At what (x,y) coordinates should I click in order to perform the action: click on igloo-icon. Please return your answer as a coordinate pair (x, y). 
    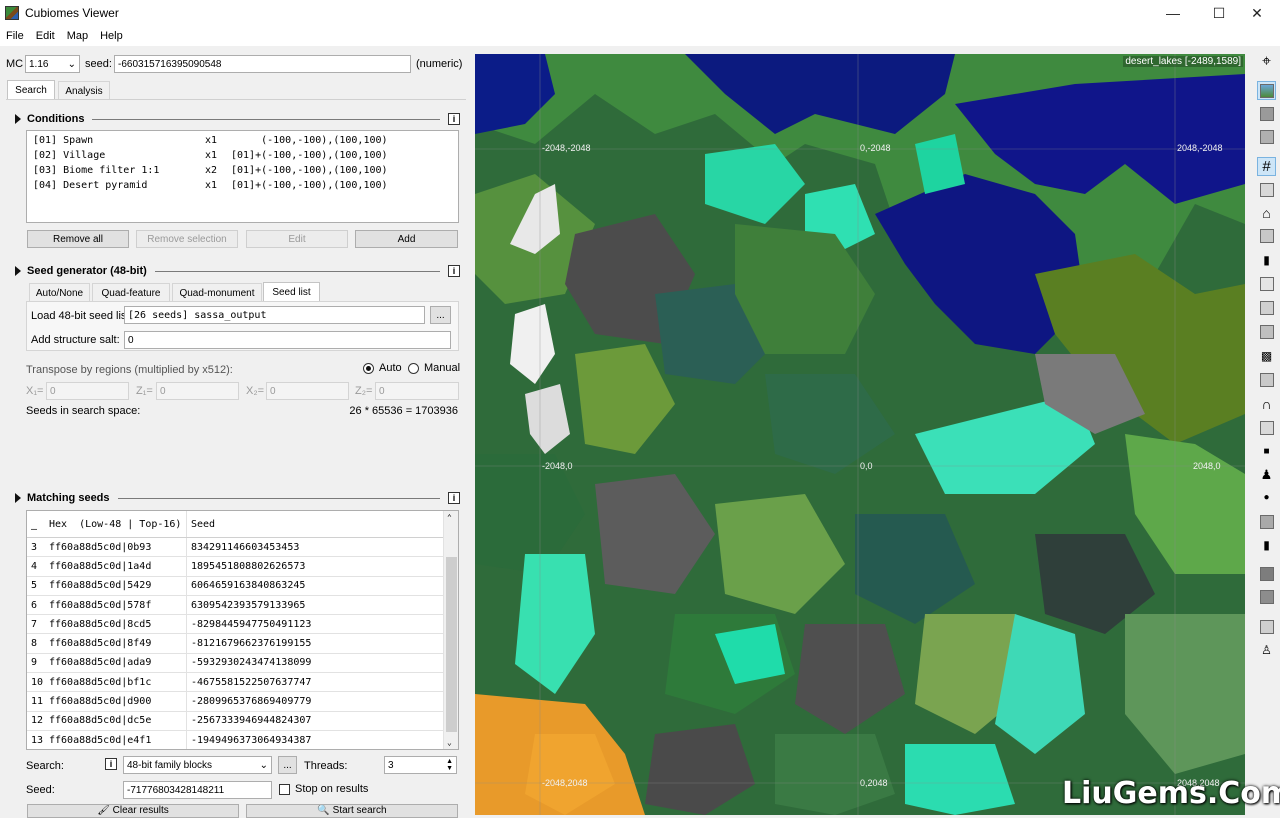
    Looking at the image, I should click on (1266, 307).